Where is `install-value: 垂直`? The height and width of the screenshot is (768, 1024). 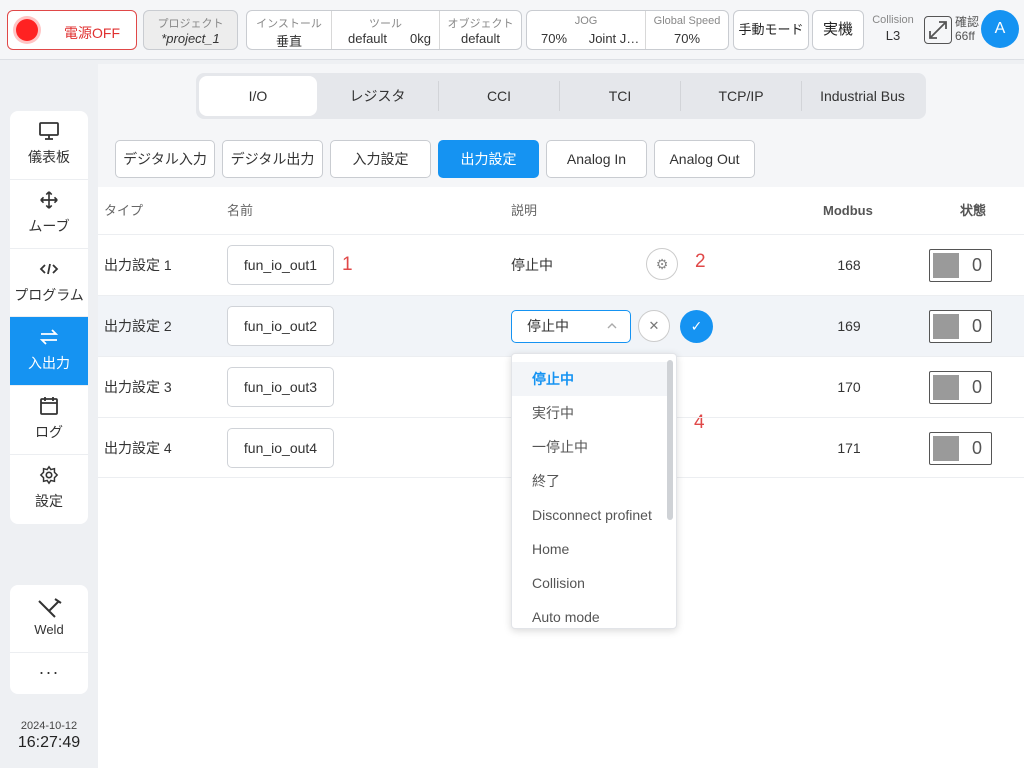
install-value: 垂直 is located at coordinates (288, 41).